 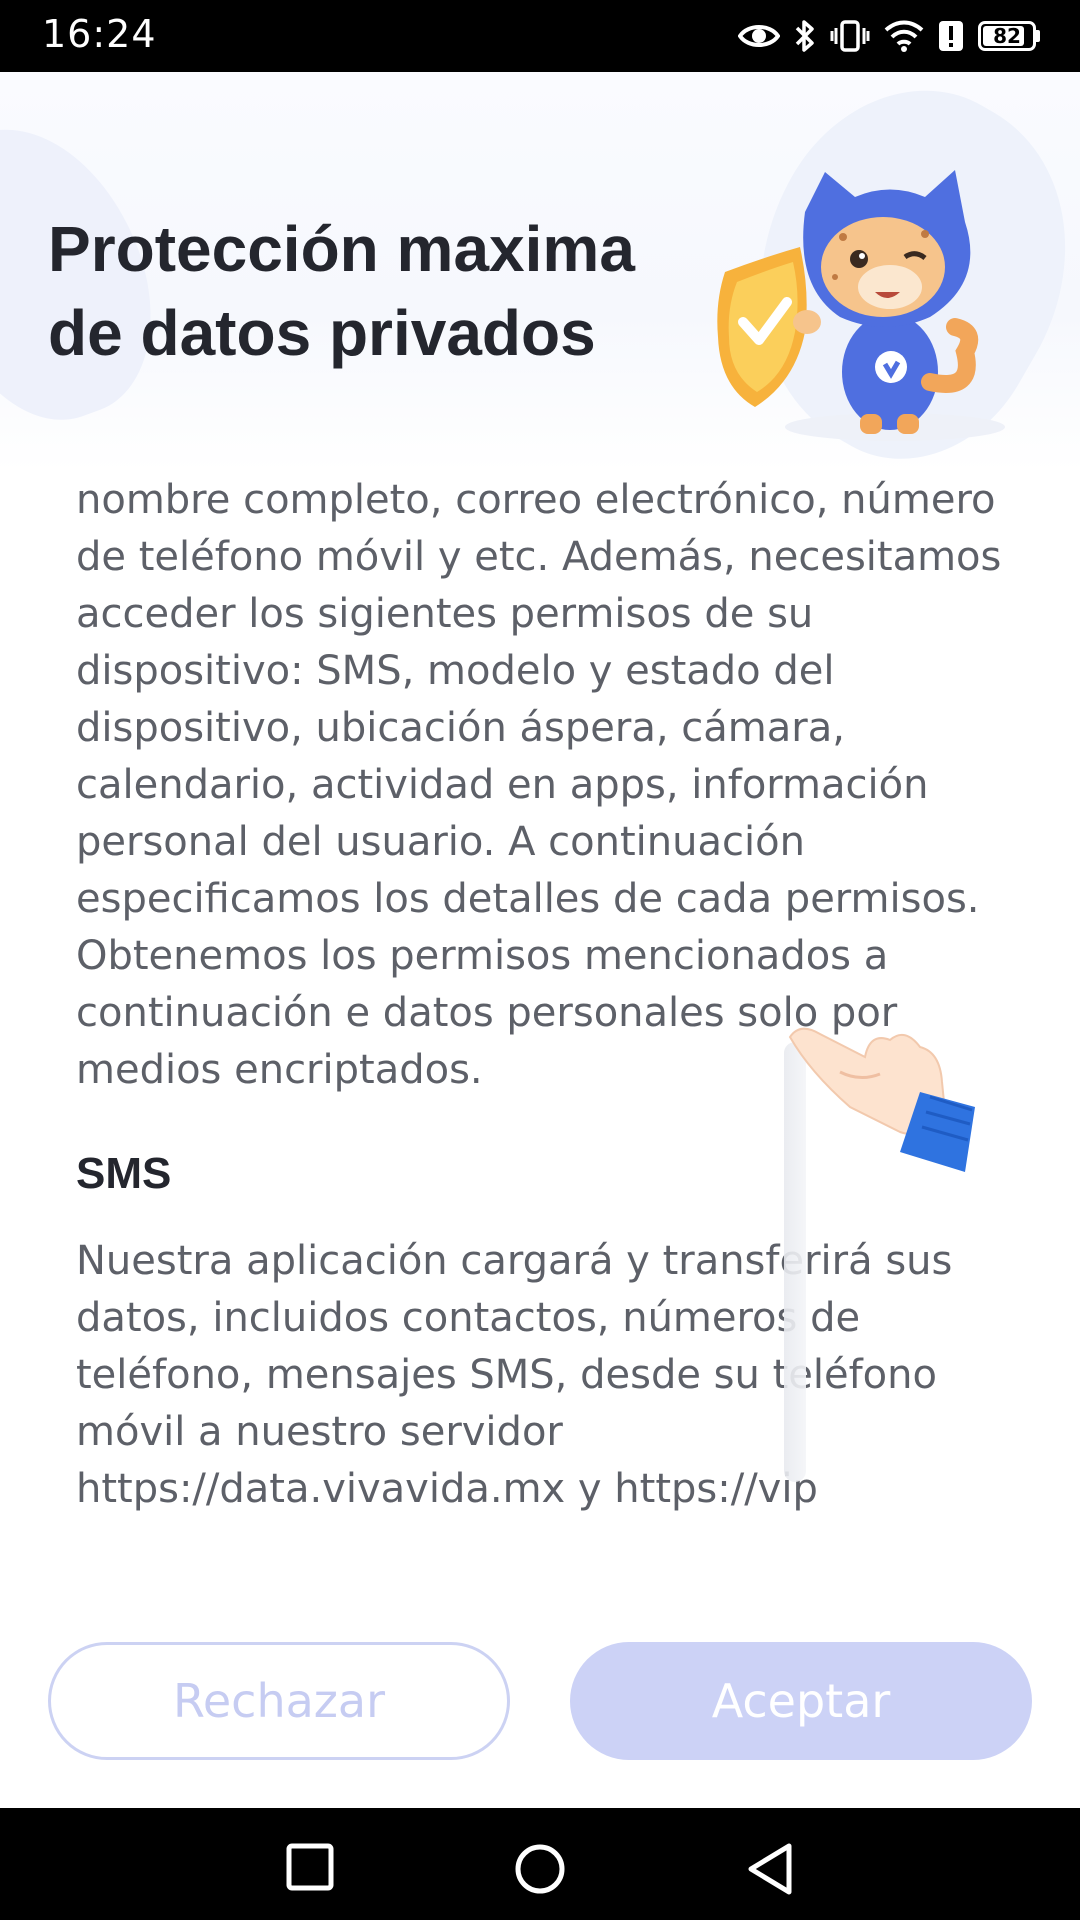 What do you see at coordinates (801, 1701) in the screenshot?
I see `accept-button: Aceptar` at bounding box center [801, 1701].